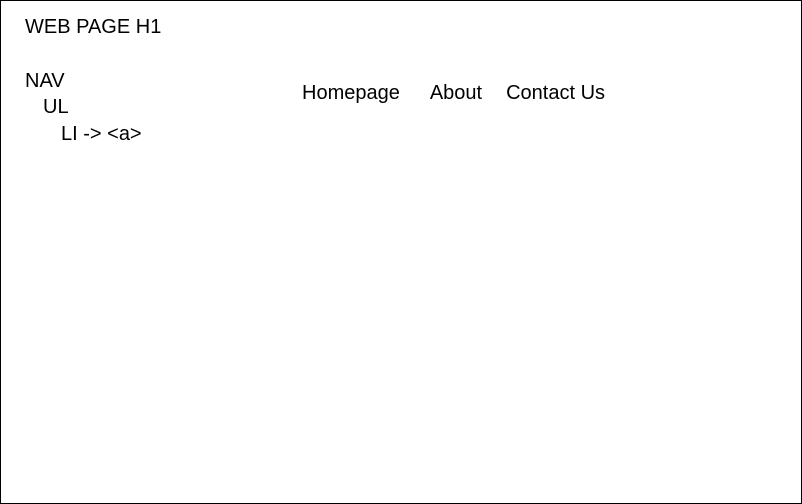 The width and height of the screenshot is (802, 504). I want to click on page-title: WEB PAGE H1, so click(93, 27).